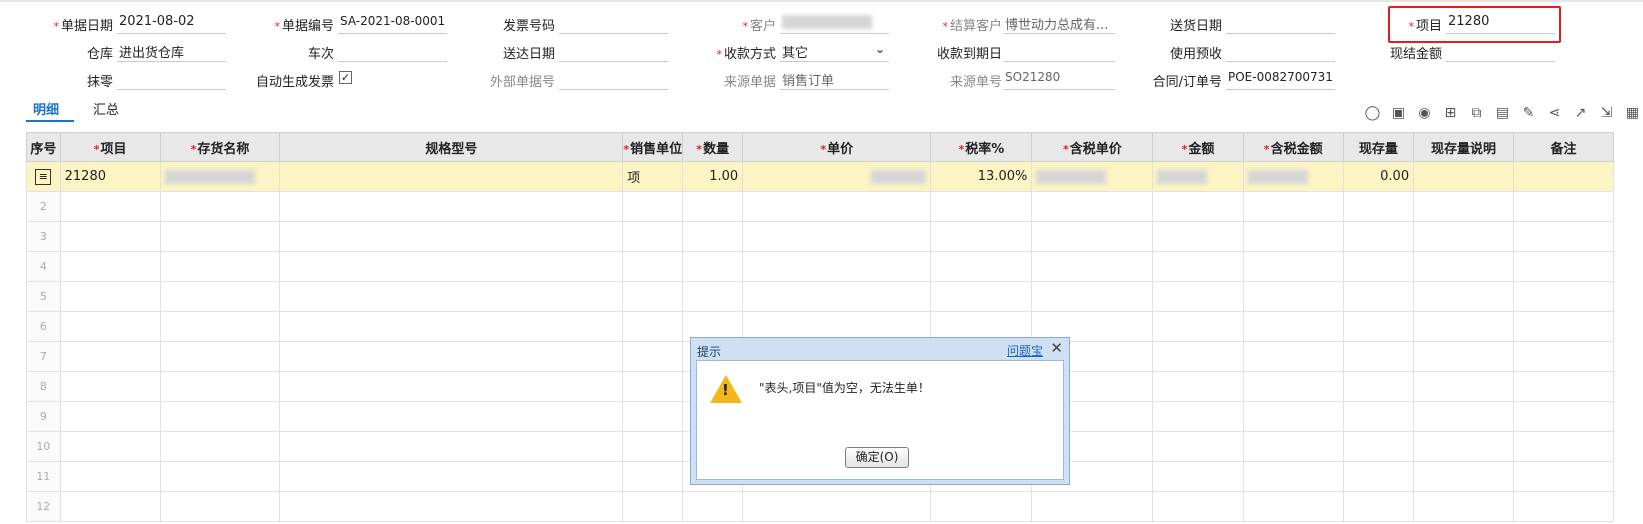  What do you see at coordinates (392, 23) in the screenshot?
I see `doc-no-input: SA-2021-08-0001` at bounding box center [392, 23].